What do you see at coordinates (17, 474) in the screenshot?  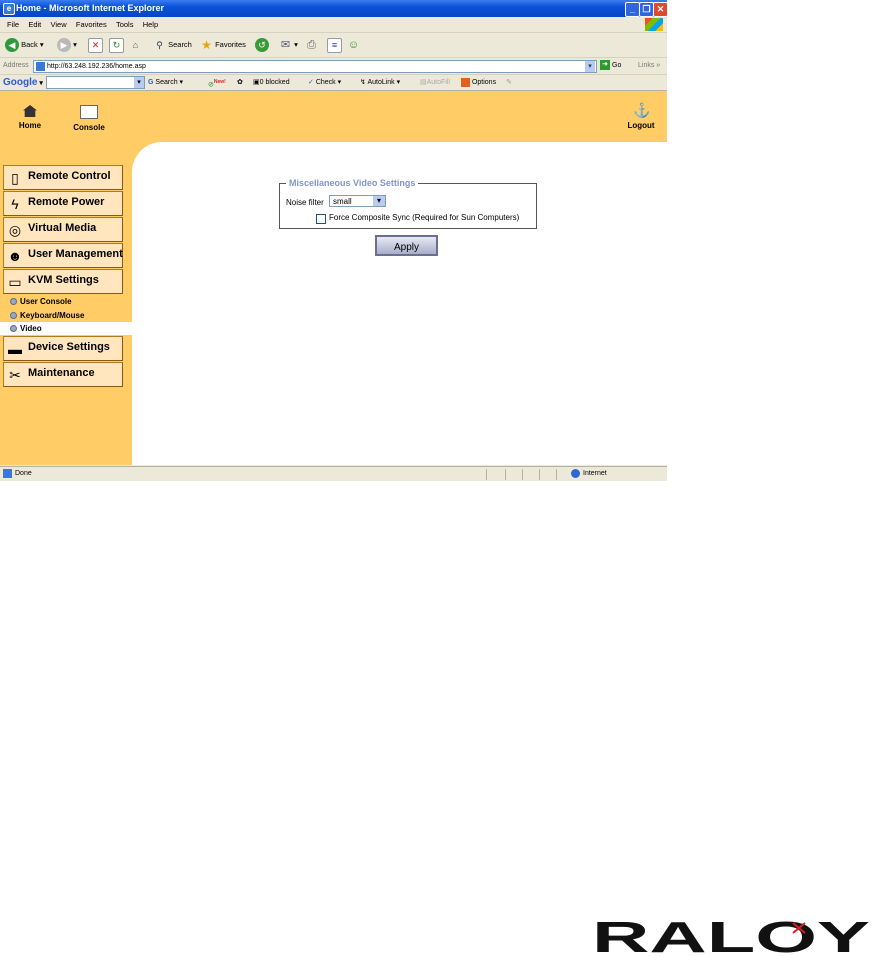 I see `status-text: Done` at bounding box center [17, 474].